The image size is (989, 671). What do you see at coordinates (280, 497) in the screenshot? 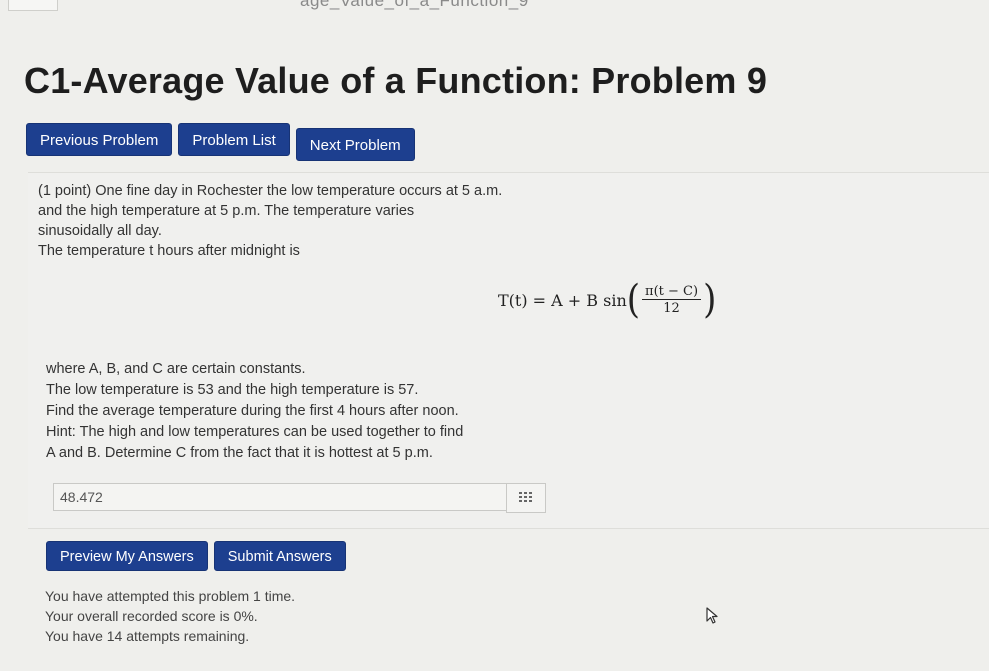
I see `answer-input` at bounding box center [280, 497].